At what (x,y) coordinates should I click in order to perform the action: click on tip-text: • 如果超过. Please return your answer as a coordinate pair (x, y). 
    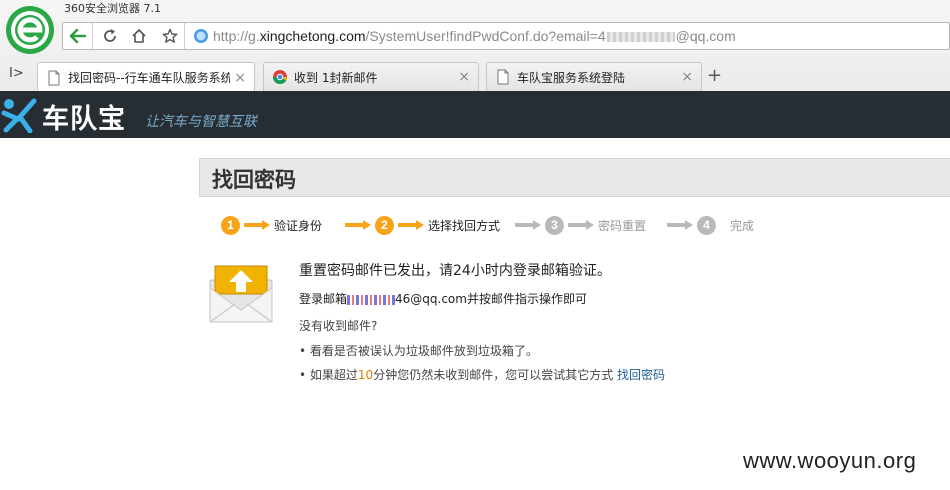
    Looking at the image, I should click on (328, 375).